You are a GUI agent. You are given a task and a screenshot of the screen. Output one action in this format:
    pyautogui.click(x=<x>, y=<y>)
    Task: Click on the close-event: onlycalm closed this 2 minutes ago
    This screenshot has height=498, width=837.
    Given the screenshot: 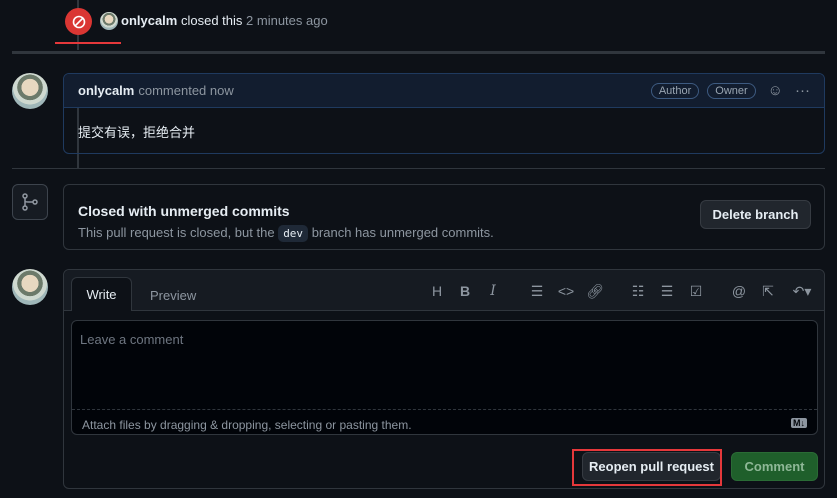 What is the action you would take?
    pyautogui.click(x=224, y=20)
    